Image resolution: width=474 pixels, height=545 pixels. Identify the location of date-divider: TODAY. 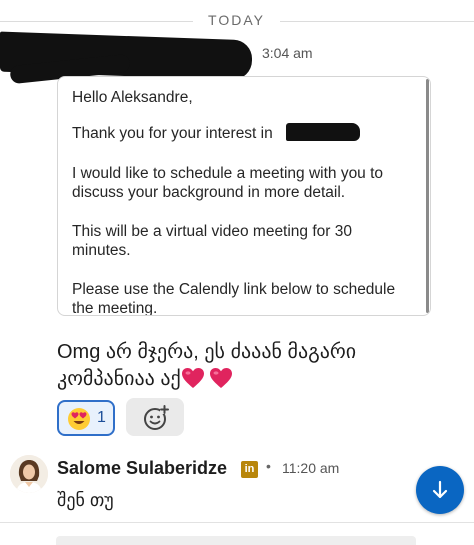
(237, 21).